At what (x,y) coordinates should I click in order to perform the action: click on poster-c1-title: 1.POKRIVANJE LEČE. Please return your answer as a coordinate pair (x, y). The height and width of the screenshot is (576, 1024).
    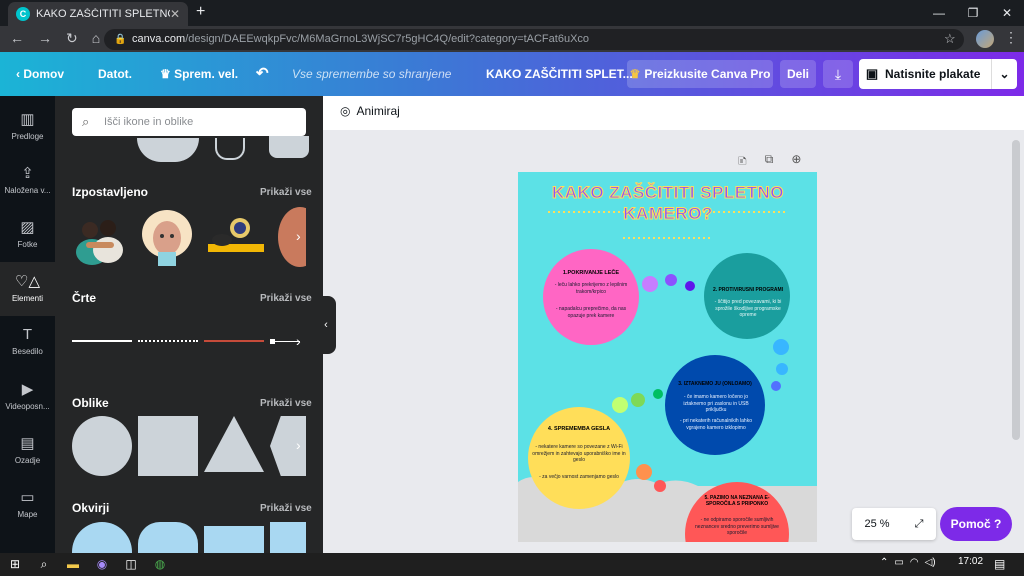
    Looking at the image, I should click on (591, 273).